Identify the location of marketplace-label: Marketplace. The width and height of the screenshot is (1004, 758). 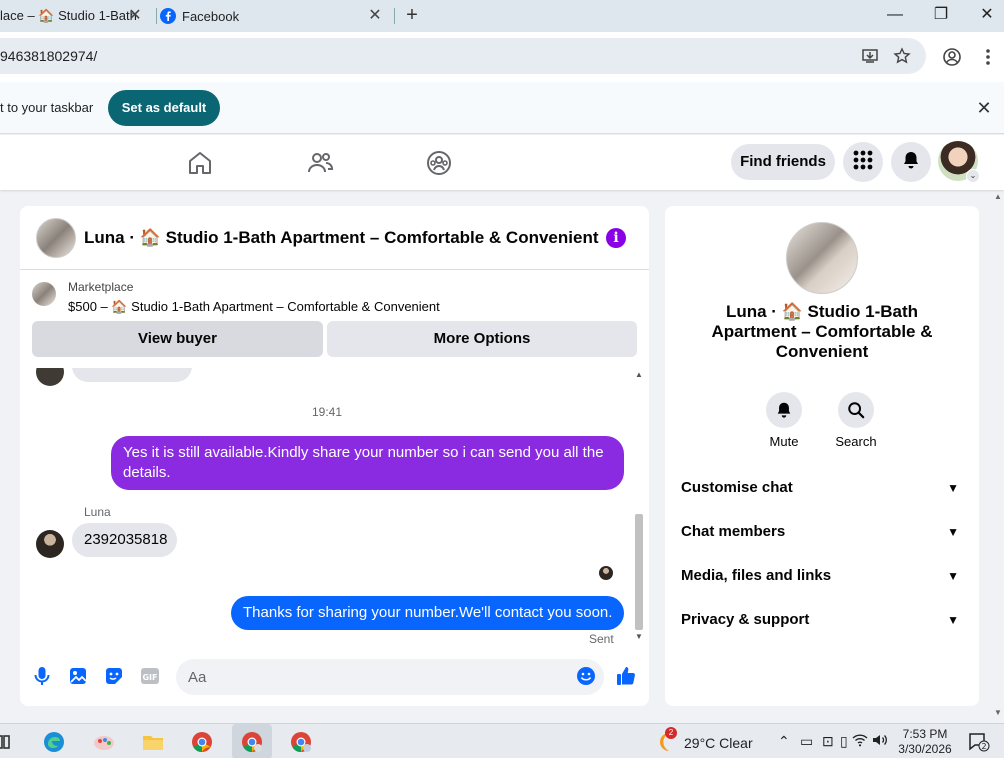
(101, 287).